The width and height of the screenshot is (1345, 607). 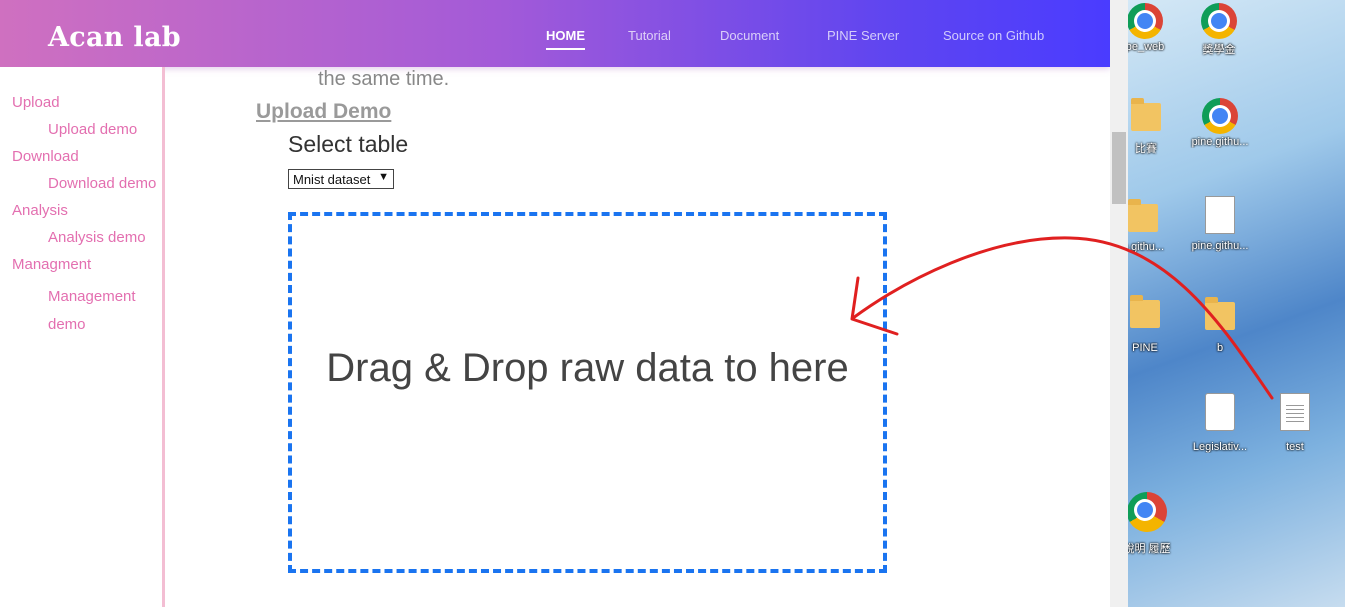 What do you see at coordinates (1119, 168) in the screenshot?
I see `scrollbar-thumb` at bounding box center [1119, 168].